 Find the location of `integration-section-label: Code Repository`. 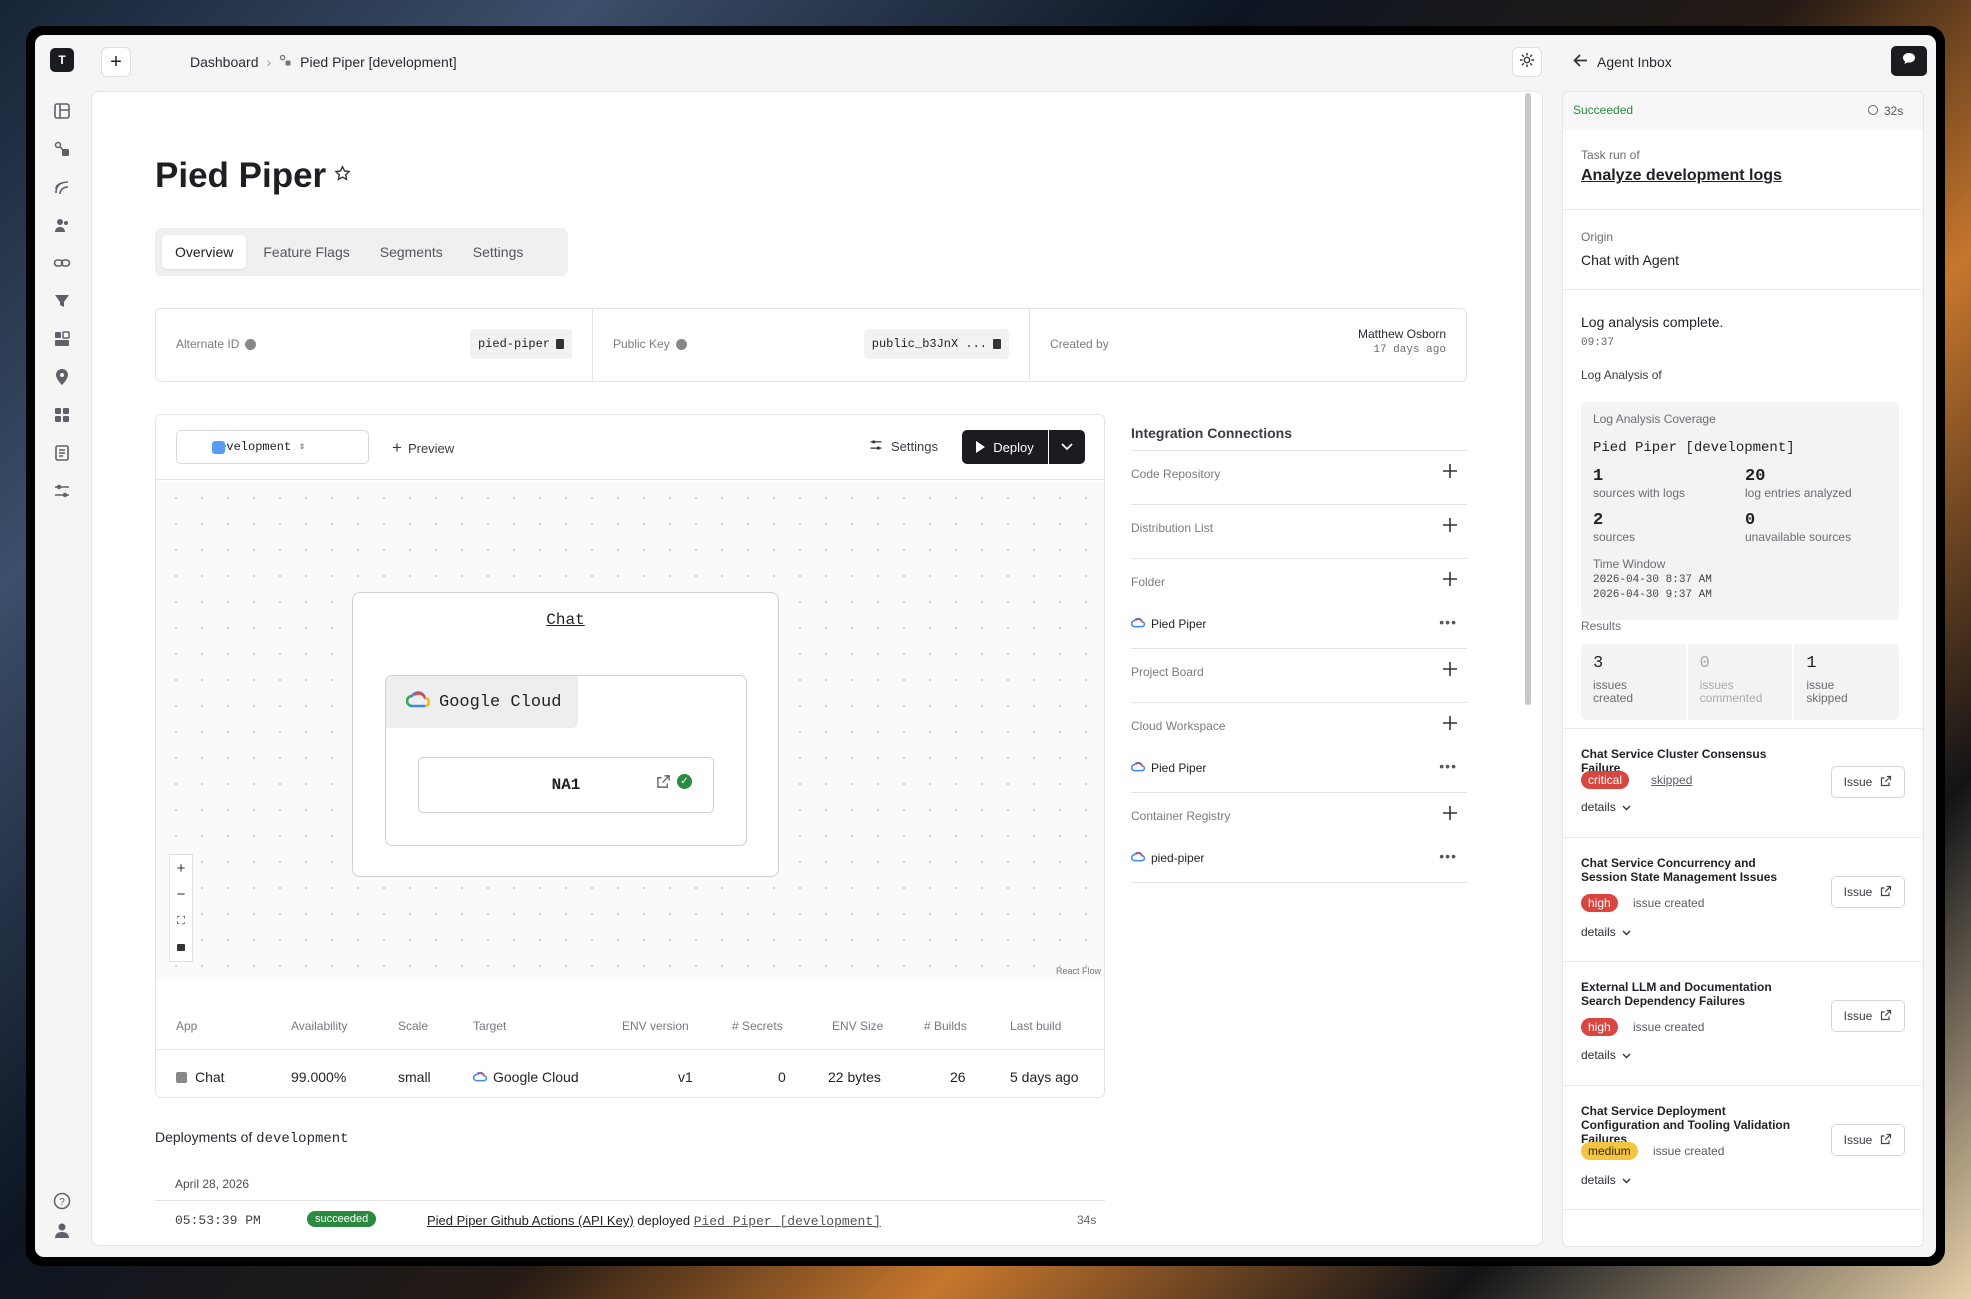

integration-section-label: Code Repository is located at coordinates (1176, 474).